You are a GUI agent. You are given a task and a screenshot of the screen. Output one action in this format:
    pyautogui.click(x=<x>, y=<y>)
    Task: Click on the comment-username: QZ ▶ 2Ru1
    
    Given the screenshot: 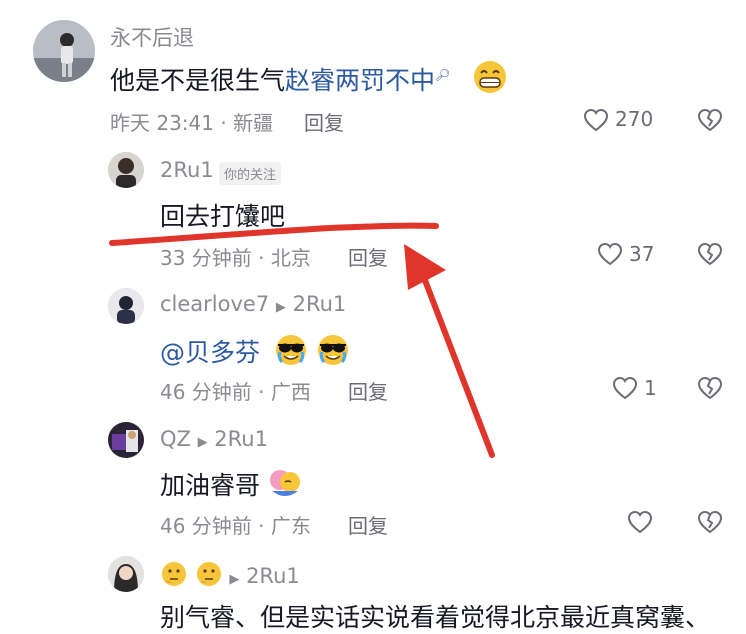 What is the action you would take?
    pyautogui.click(x=214, y=439)
    